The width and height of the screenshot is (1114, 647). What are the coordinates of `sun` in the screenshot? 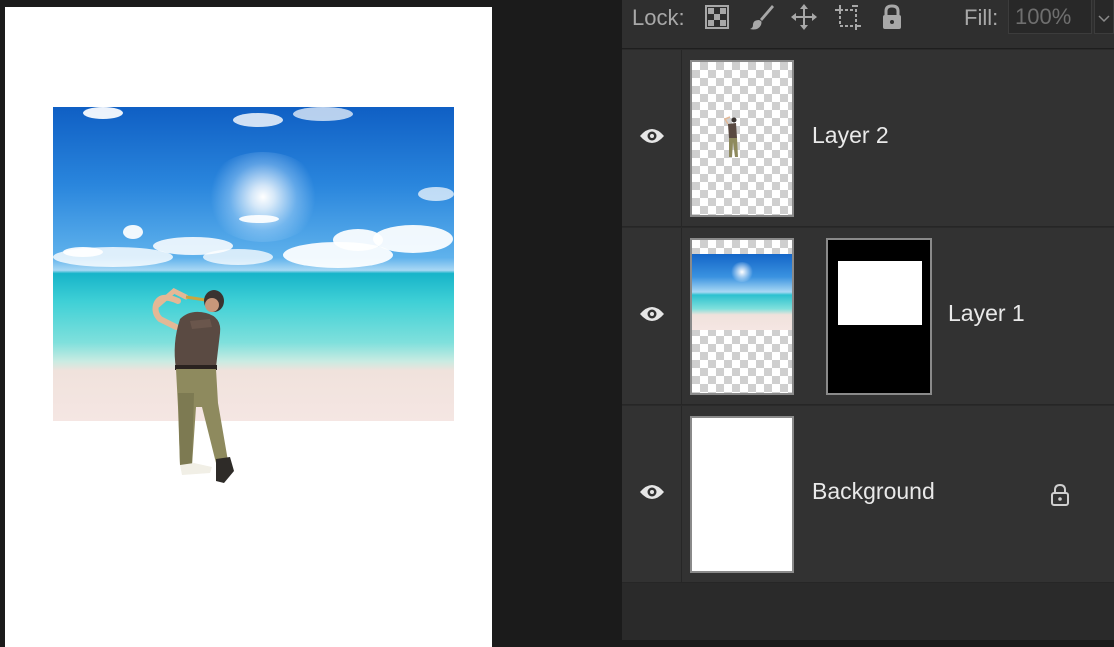 It's located at (263, 197).